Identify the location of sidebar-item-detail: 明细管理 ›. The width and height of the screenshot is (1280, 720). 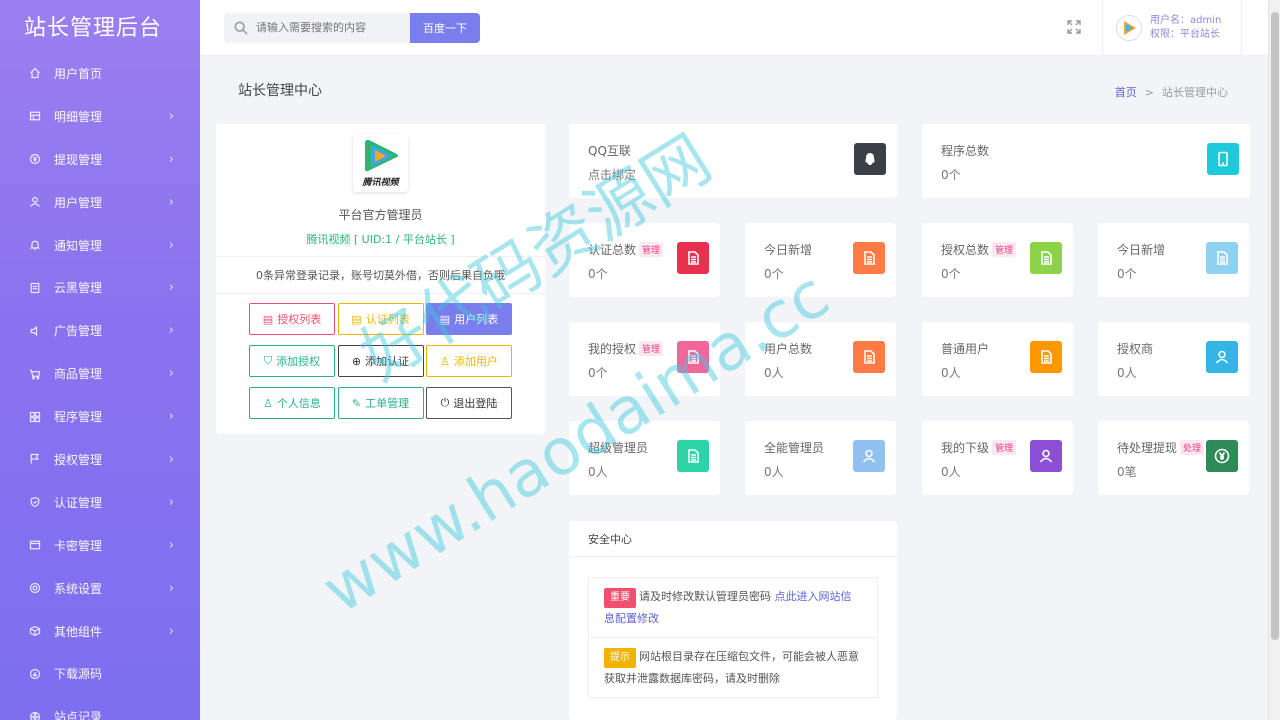
(100, 116).